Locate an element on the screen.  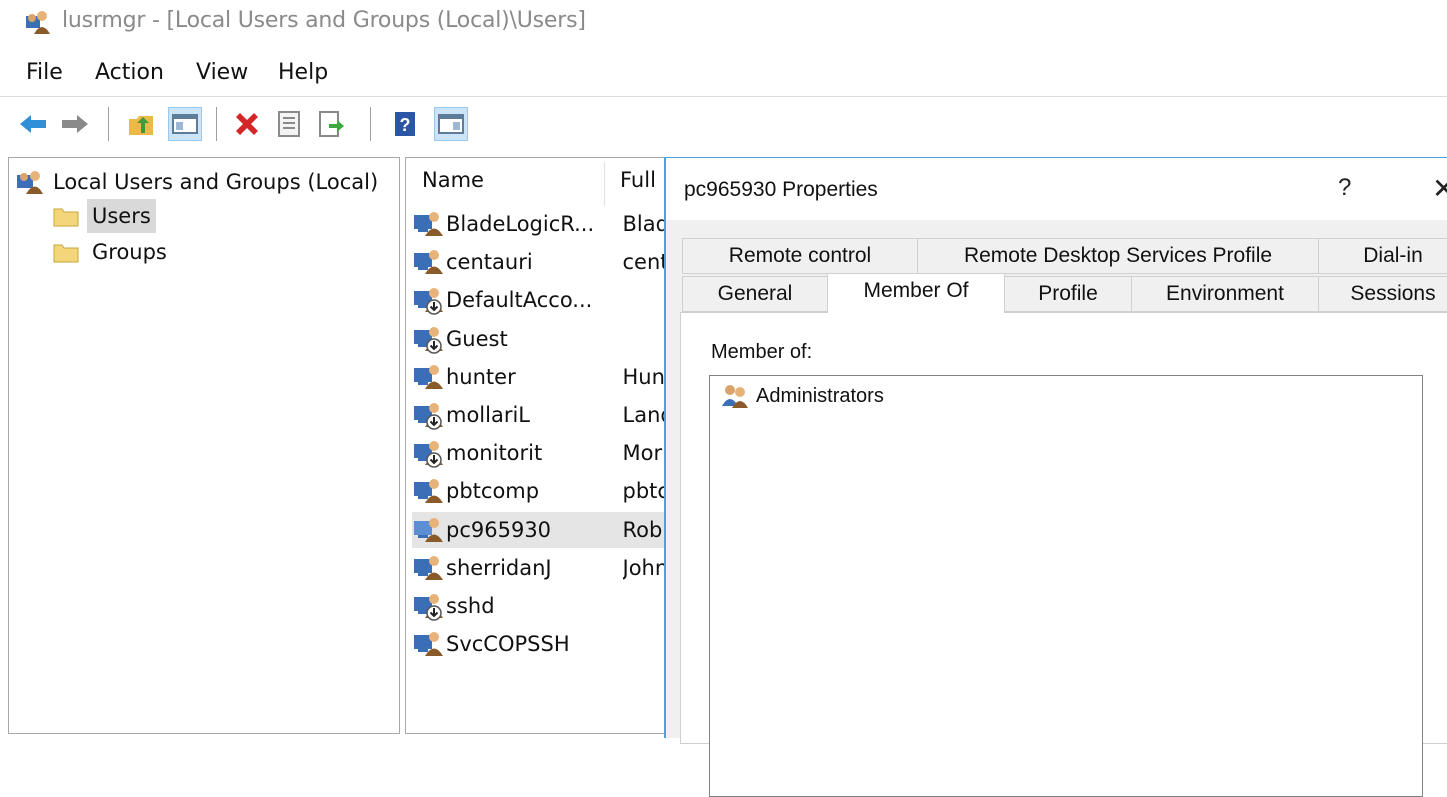
tree-item-groups: Groups is located at coordinates (112, 252).